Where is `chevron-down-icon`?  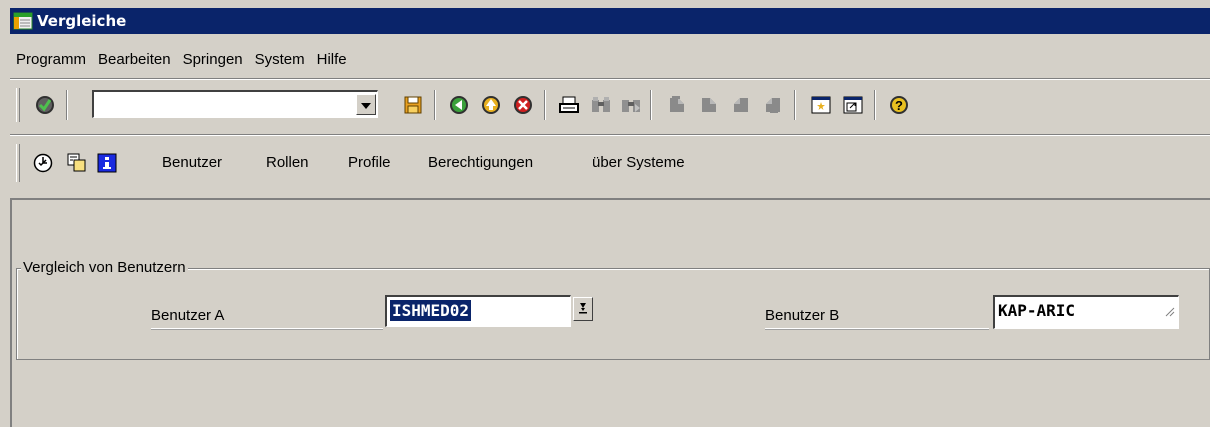 chevron-down-icon is located at coordinates (366, 104).